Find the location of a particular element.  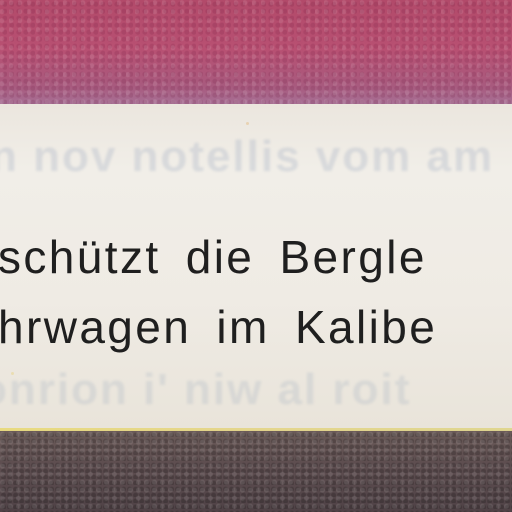

text-line-1: schützt die Bergle is located at coordinates (213, 257).